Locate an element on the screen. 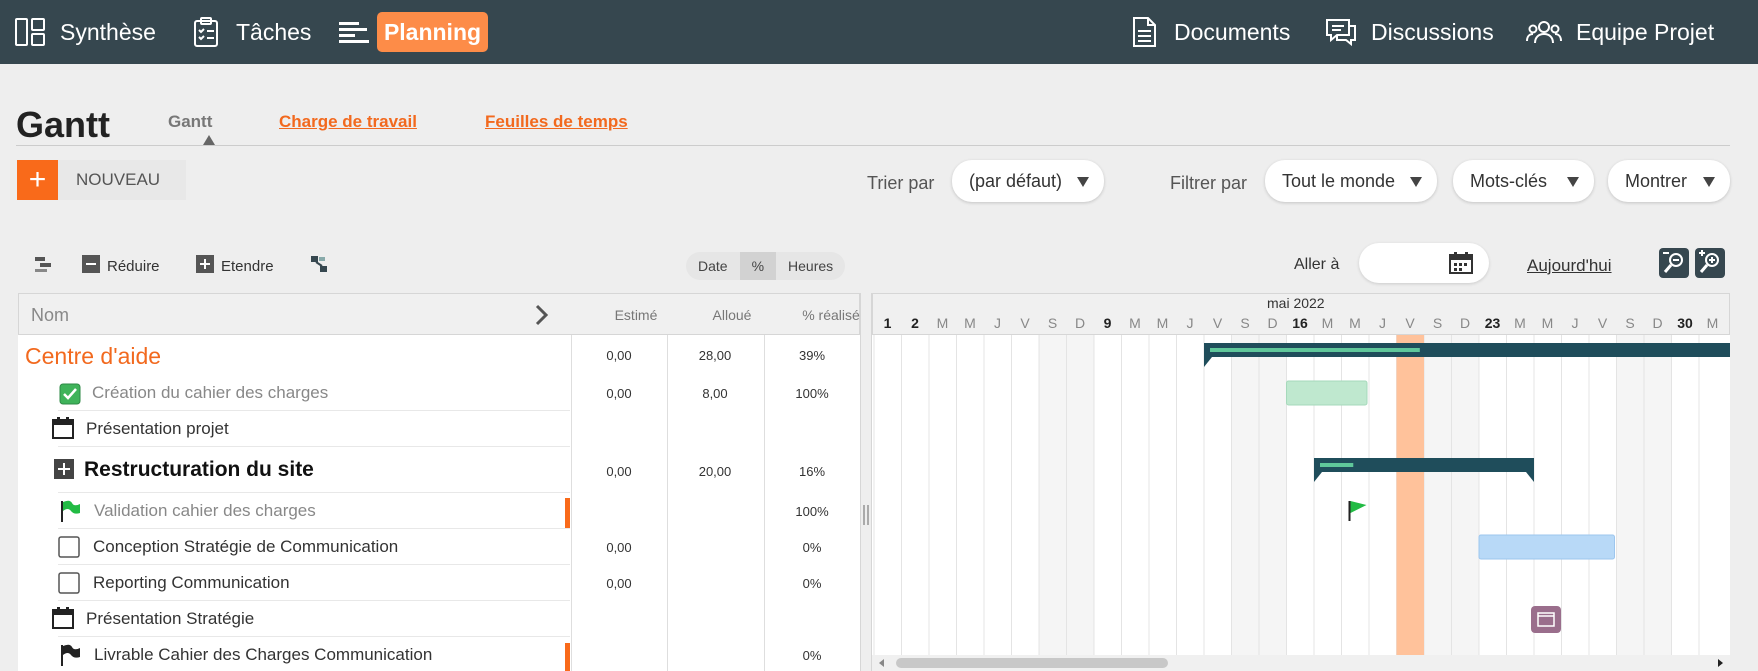  task-name: Conception Stratégie de Communication is located at coordinates (245, 547).